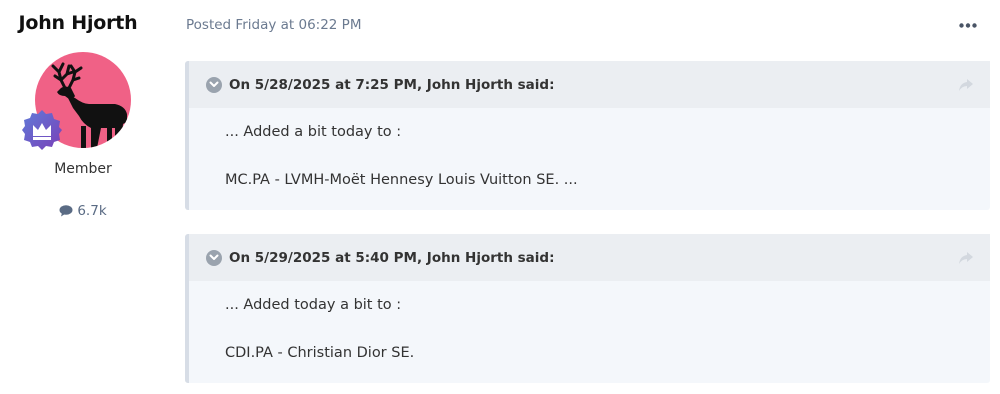 The image size is (1000, 394). I want to click on quote-text-line: ... Added a bit today to :, so click(313, 132).